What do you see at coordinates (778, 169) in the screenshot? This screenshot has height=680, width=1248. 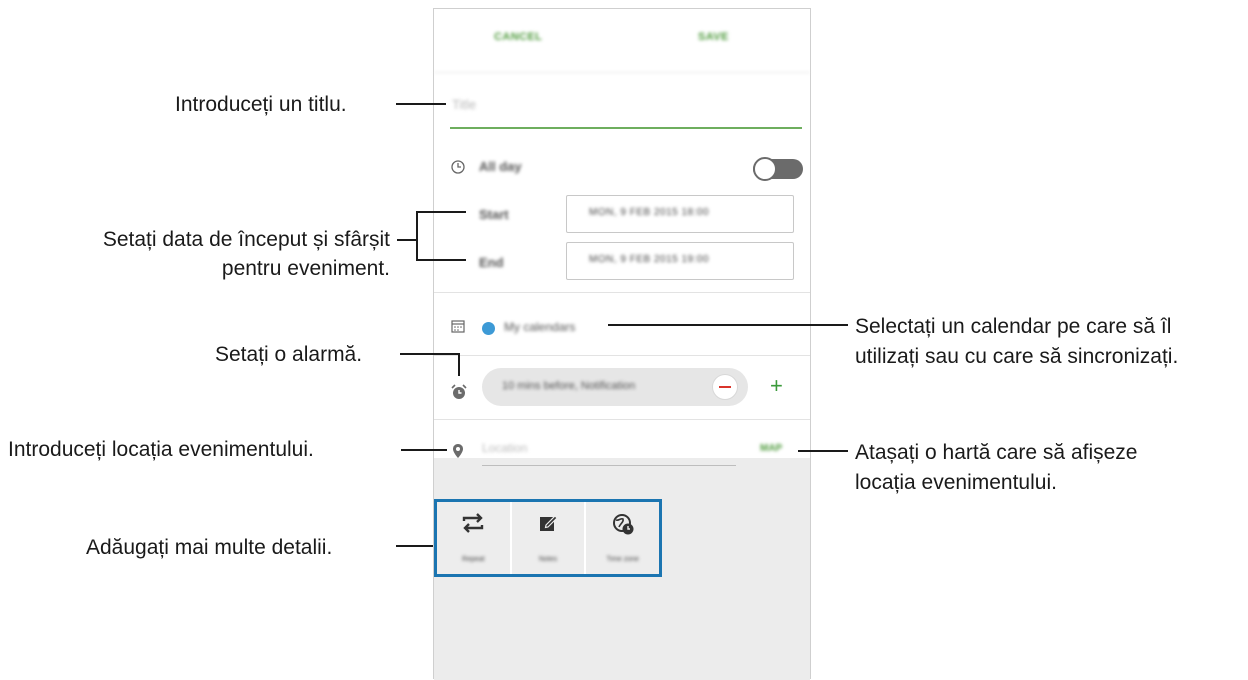 I see `all-day-toggle` at bounding box center [778, 169].